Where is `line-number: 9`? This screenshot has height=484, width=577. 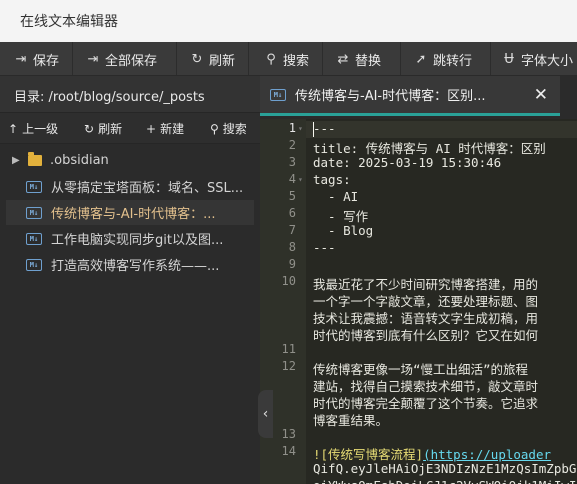
line-number: 9 is located at coordinates (292, 264).